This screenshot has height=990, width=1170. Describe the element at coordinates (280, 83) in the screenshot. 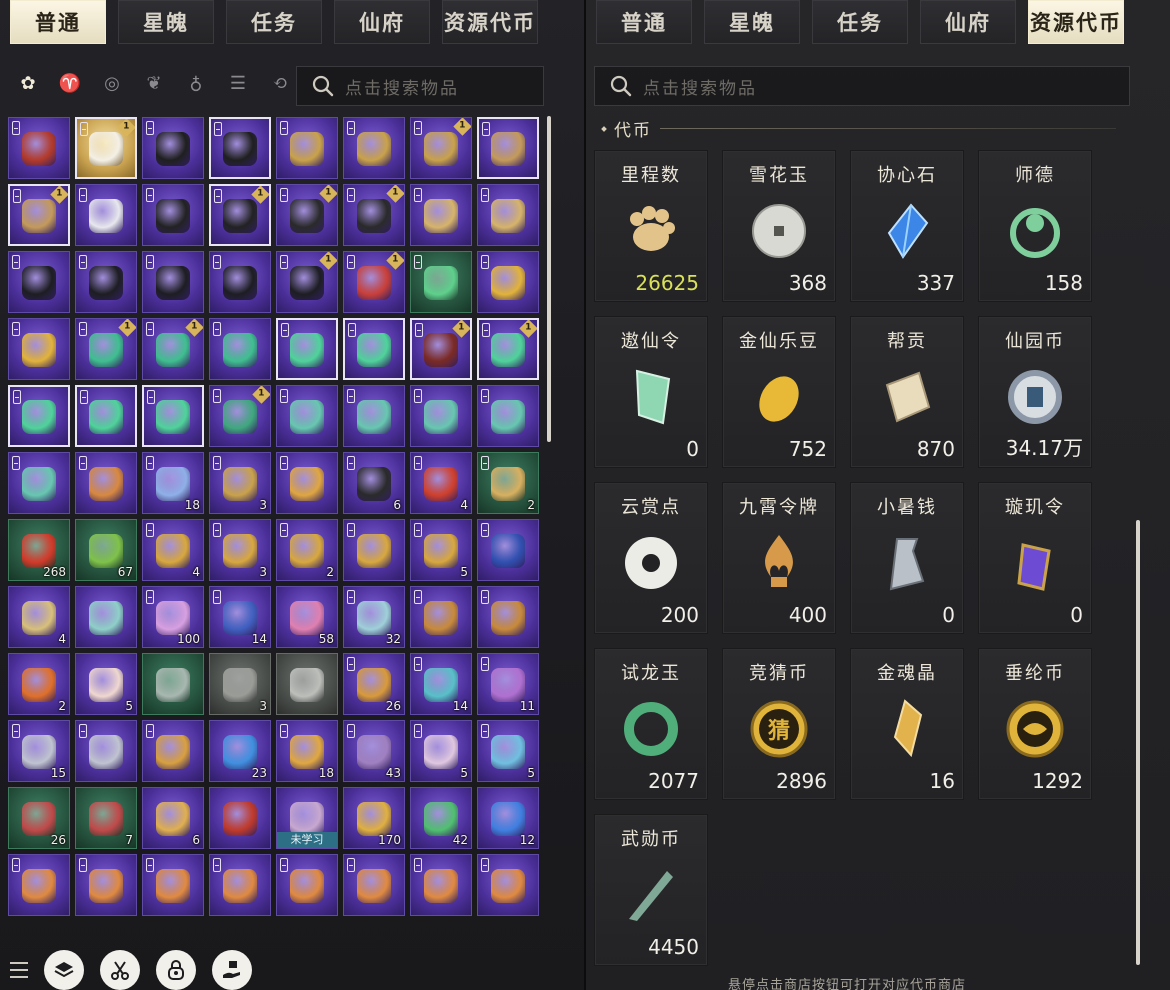

I see `refresh-icon: ⟲` at that location.